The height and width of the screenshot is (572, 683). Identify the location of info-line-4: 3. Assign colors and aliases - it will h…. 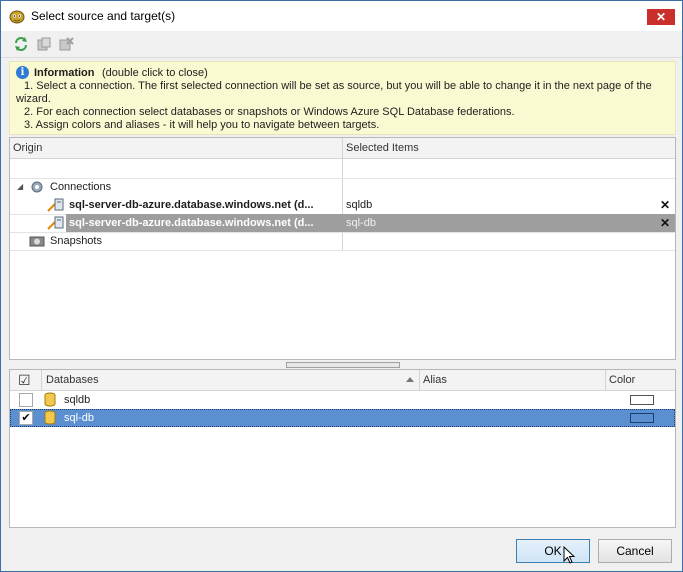
(202, 125).